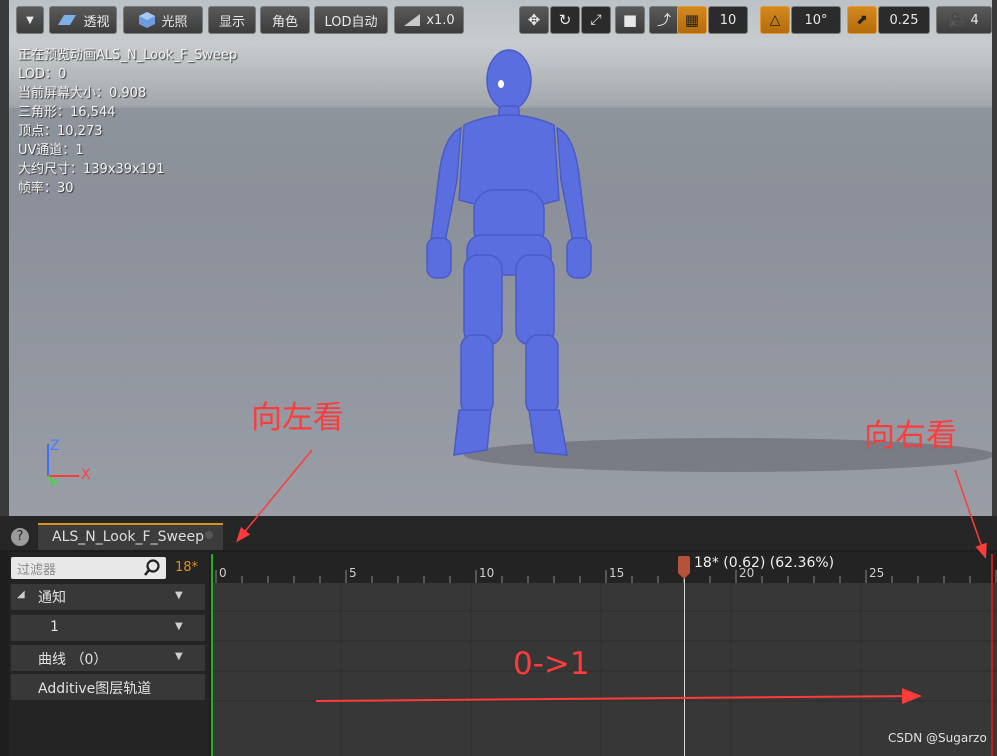 The image size is (997, 756). I want to click on track-curves: 曲线 （0） ▼, so click(108, 658).